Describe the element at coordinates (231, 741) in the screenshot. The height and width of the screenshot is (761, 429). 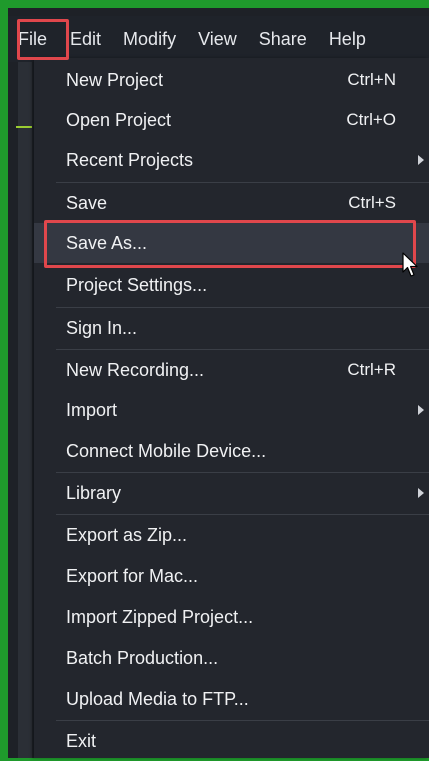
I see `menu-item-exit: Exit` at that location.